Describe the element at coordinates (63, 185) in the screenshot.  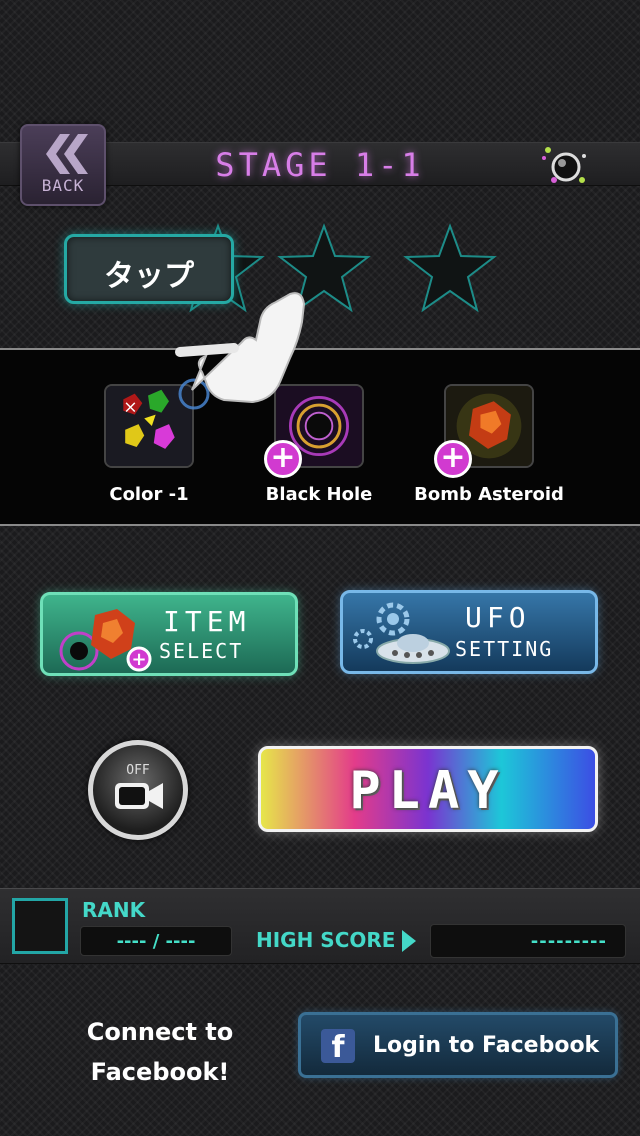
I see `back-label: BACK` at that location.